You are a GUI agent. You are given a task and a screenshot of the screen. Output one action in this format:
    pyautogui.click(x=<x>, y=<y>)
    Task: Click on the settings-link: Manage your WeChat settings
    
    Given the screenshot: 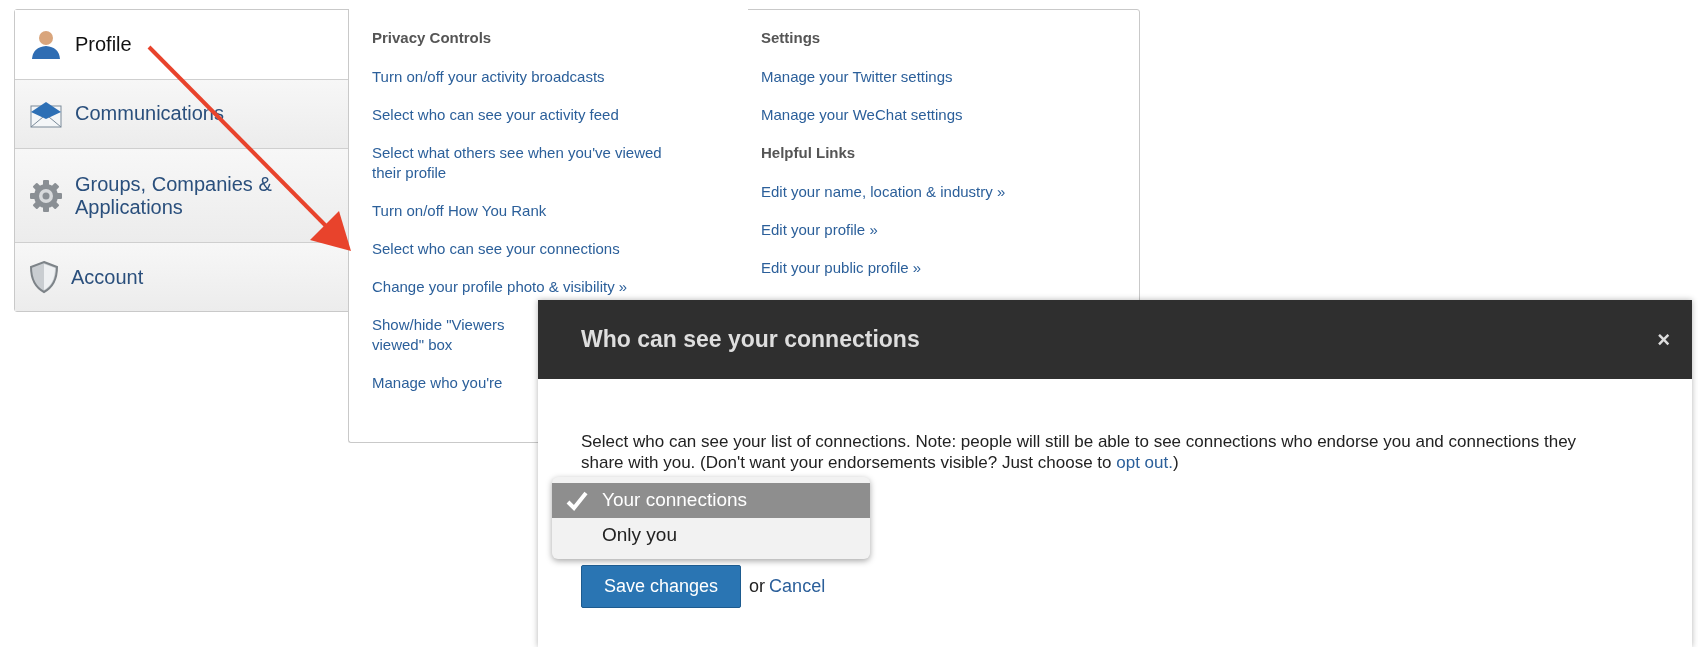 What is the action you would take?
    pyautogui.click(x=862, y=115)
    